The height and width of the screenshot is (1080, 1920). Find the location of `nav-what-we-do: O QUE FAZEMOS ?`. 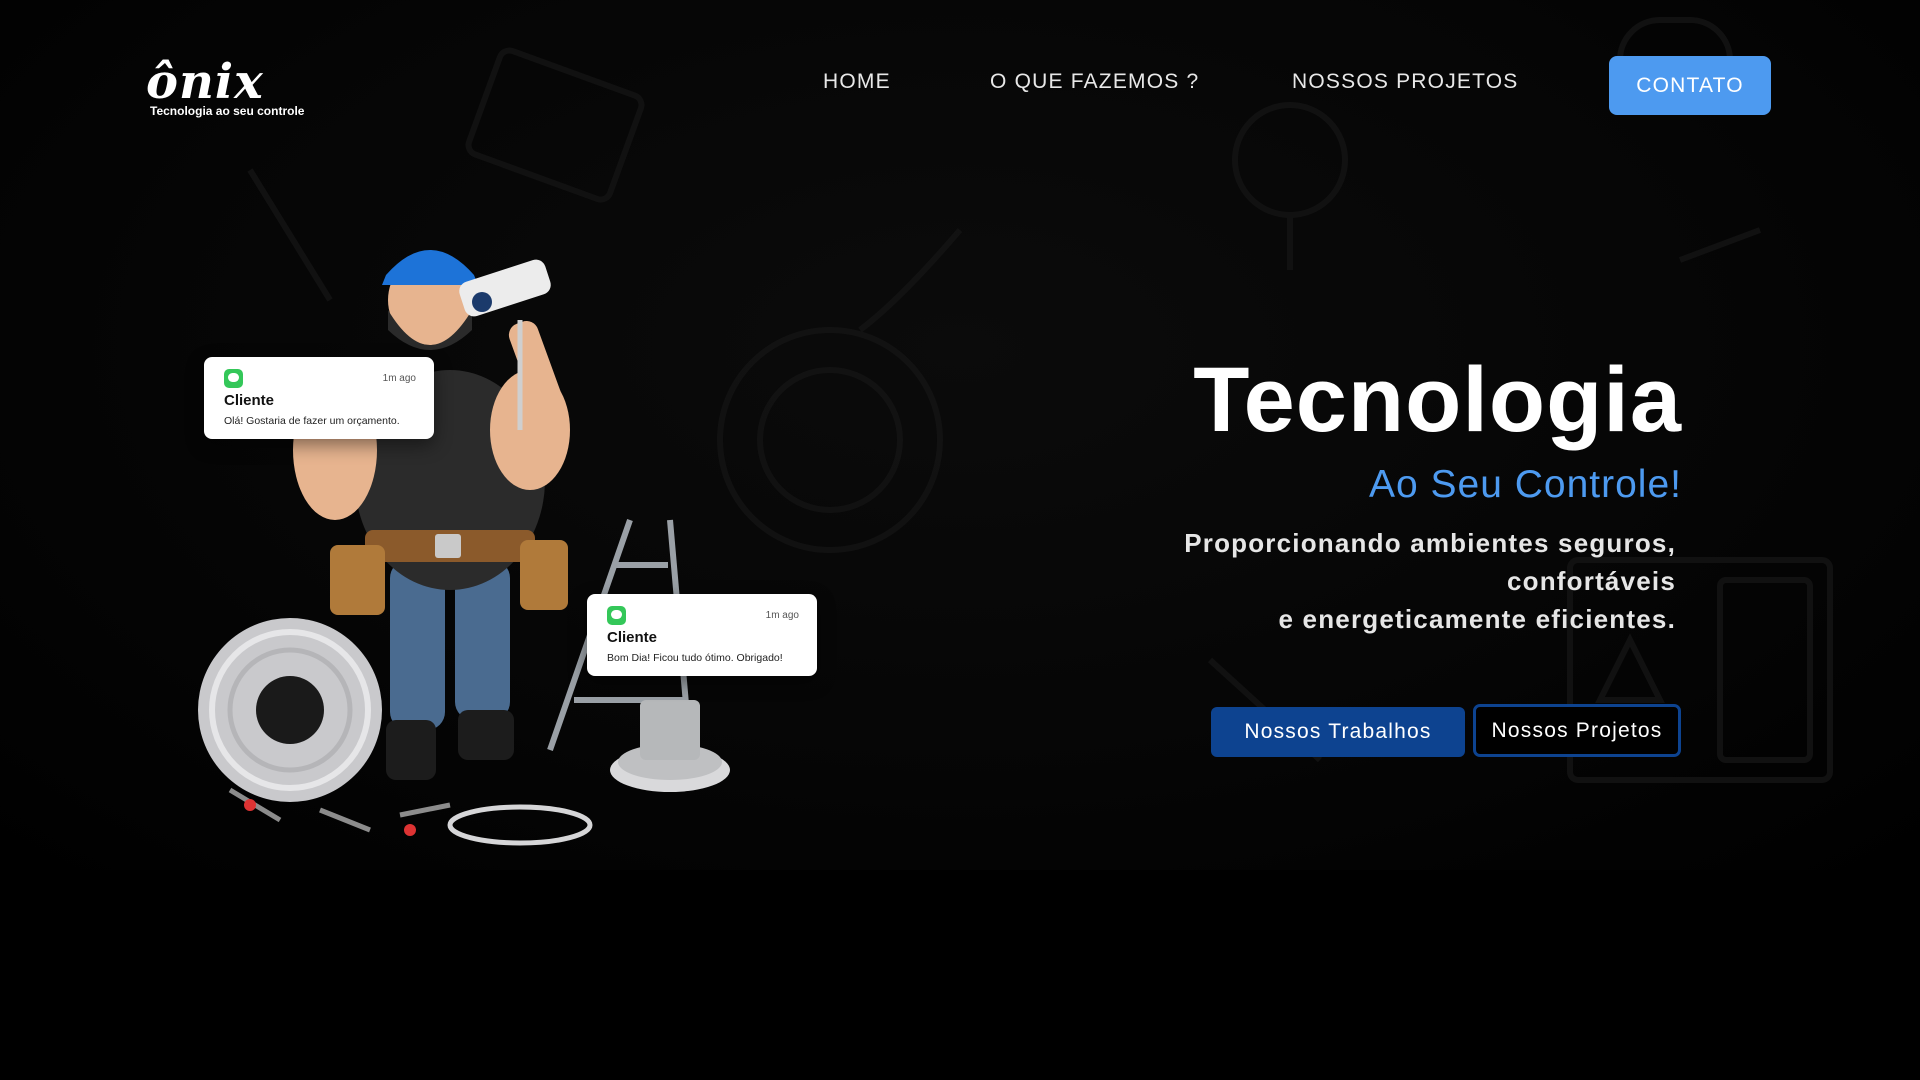

nav-what-we-do: O QUE FAZEMOS ? is located at coordinates (1094, 82).